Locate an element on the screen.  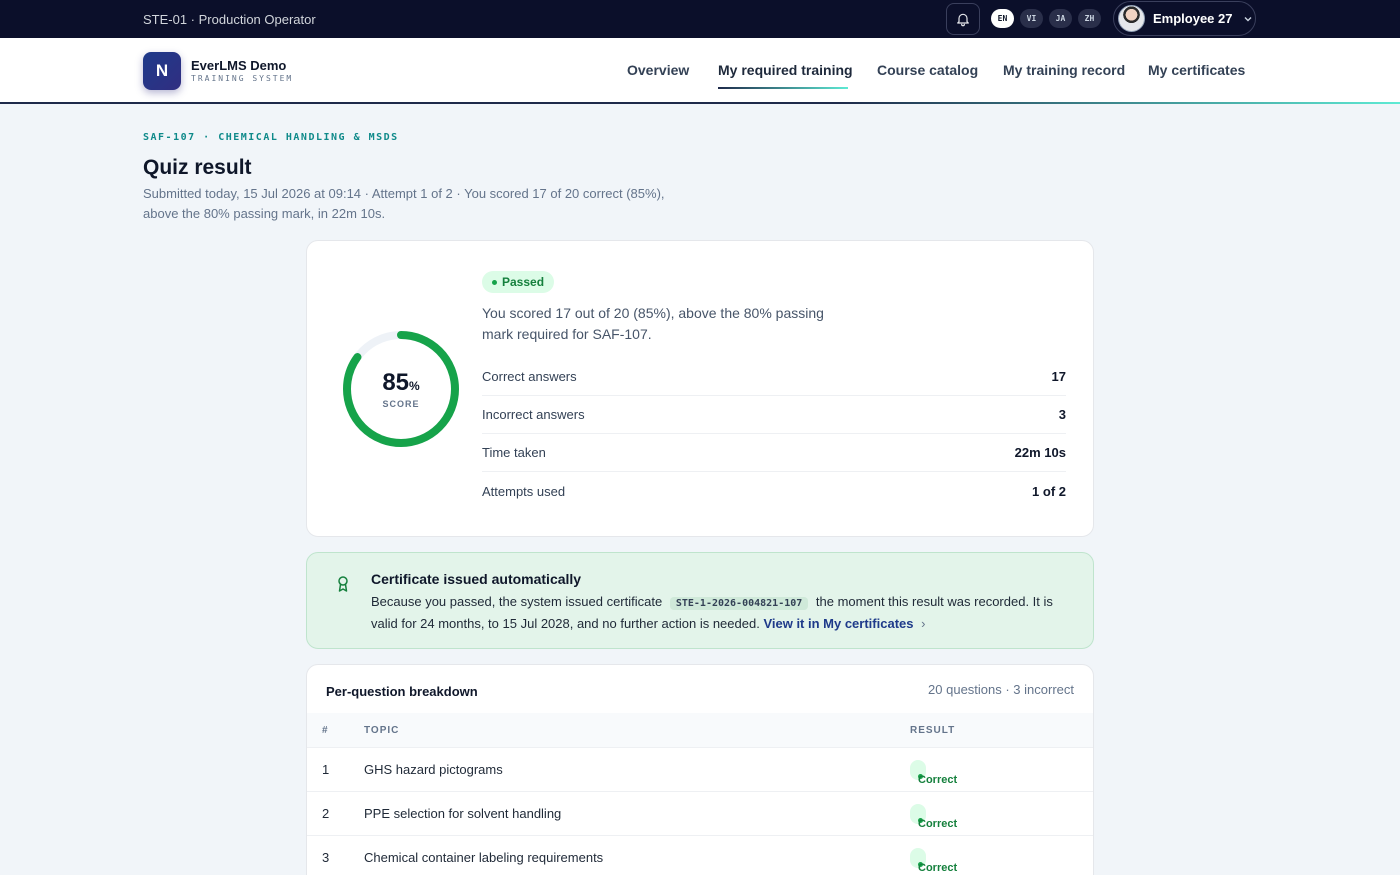
nav-course-catalog: Course catalog is located at coordinates (927, 70).